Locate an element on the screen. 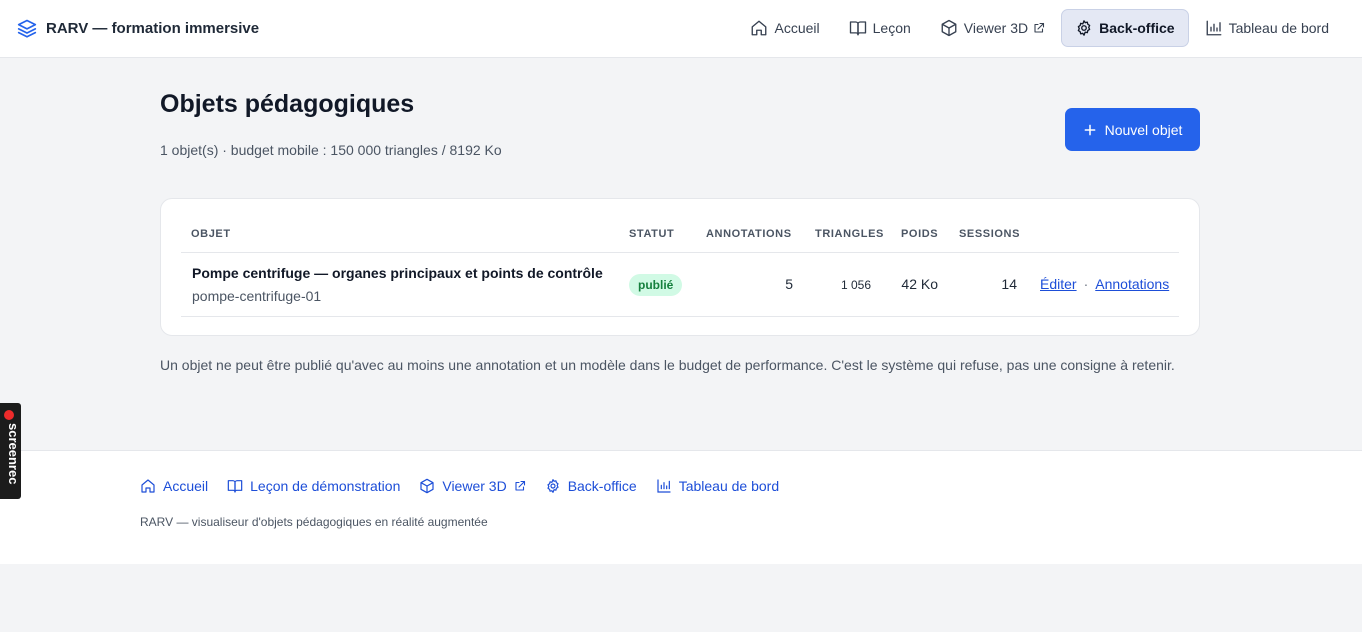  footer-link-viewer-3d: Viewer 3D is located at coordinates (472, 486).